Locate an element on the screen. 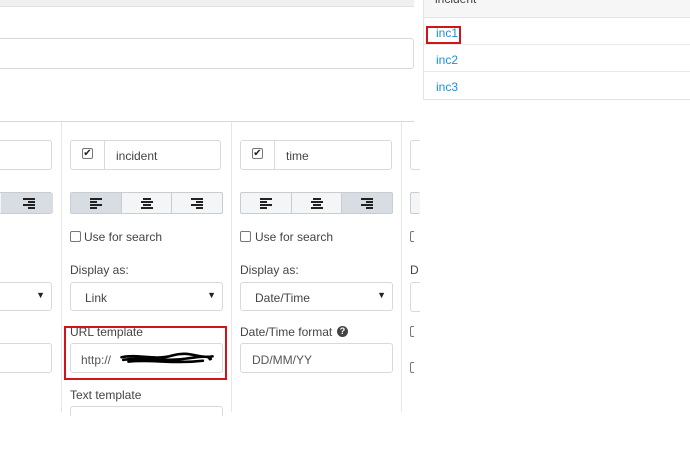  datetime-format-placeholder: DD/MM/YY is located at coordinates (282, 360).